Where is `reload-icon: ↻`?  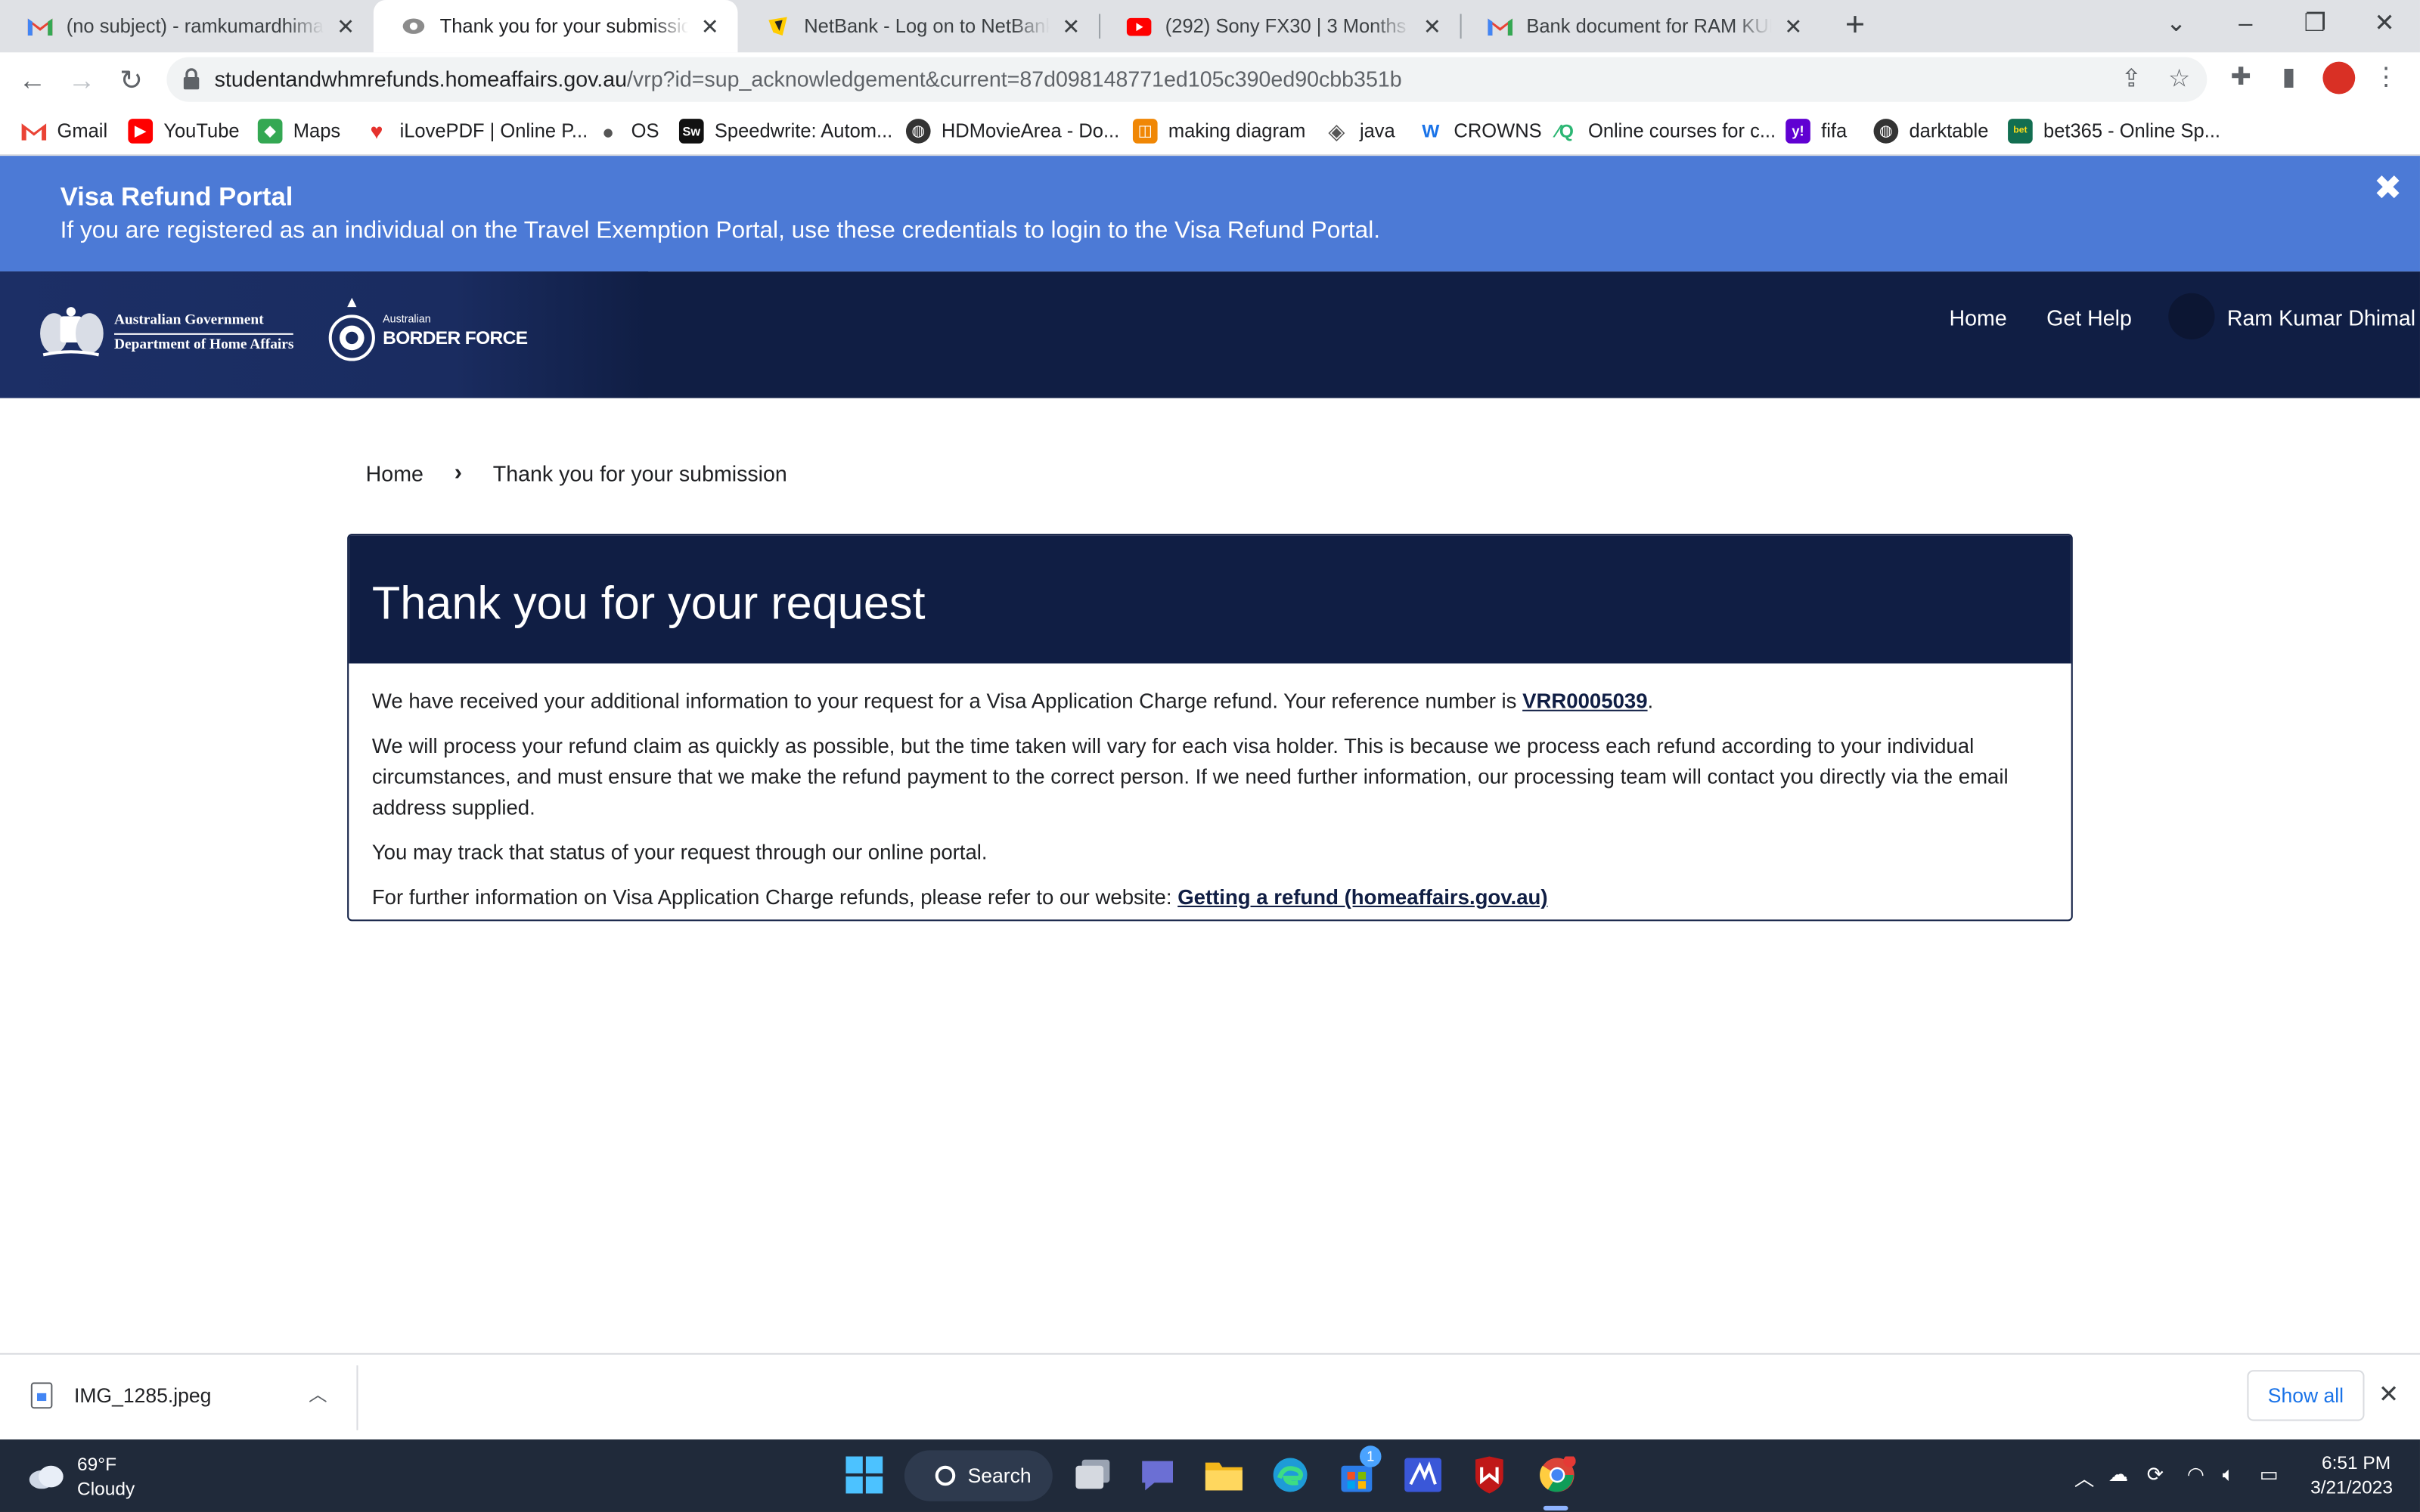 reload-icon: ↻ is located at coordinates (131, 80).